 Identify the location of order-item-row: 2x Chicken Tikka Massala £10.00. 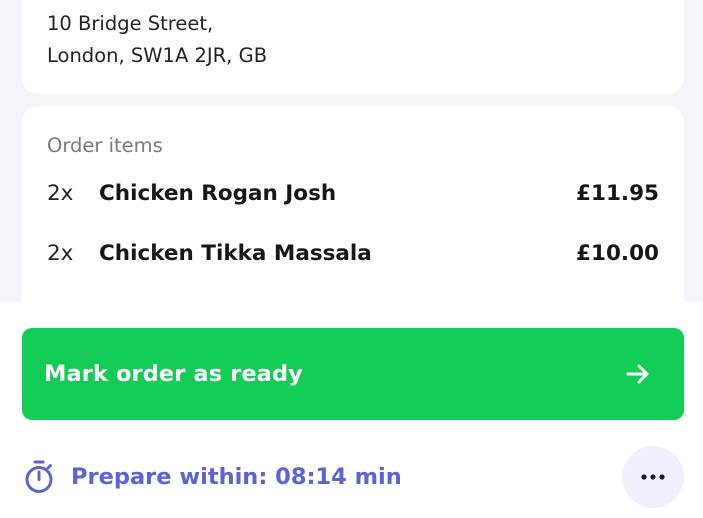
(353, 253).